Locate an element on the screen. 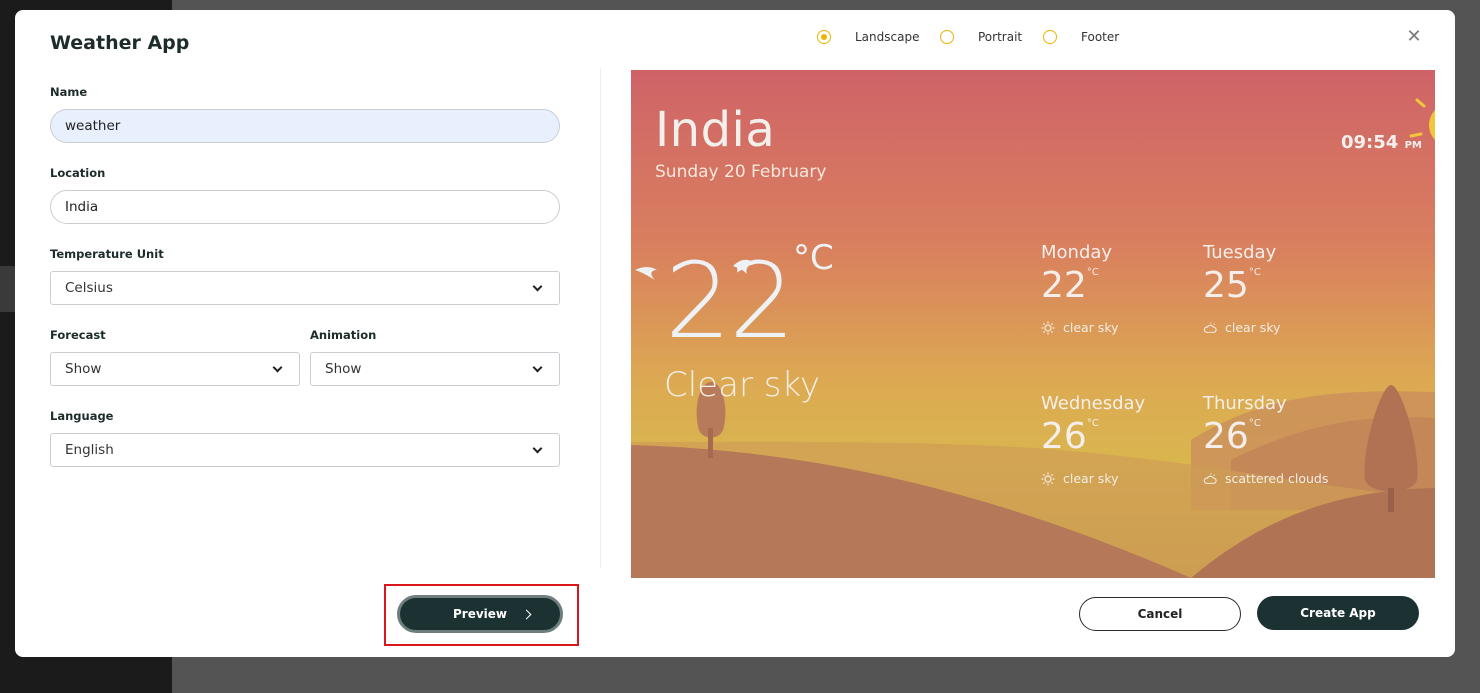 This screenshot has height=693, width=1480. preview-current-temp: 22 is located at coordinates (730, 301).